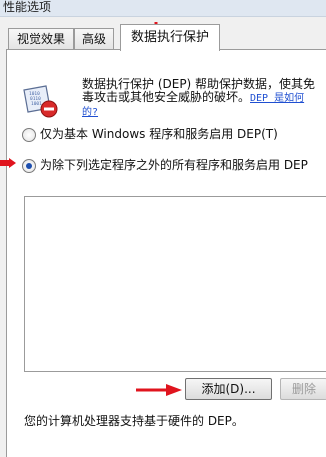 The width and height of the screenshot is (326, 457). What do you see at coordinates (29, 165) in the screenshot?
I see `radio-all-except-circle` at bounding box center [29, 165].